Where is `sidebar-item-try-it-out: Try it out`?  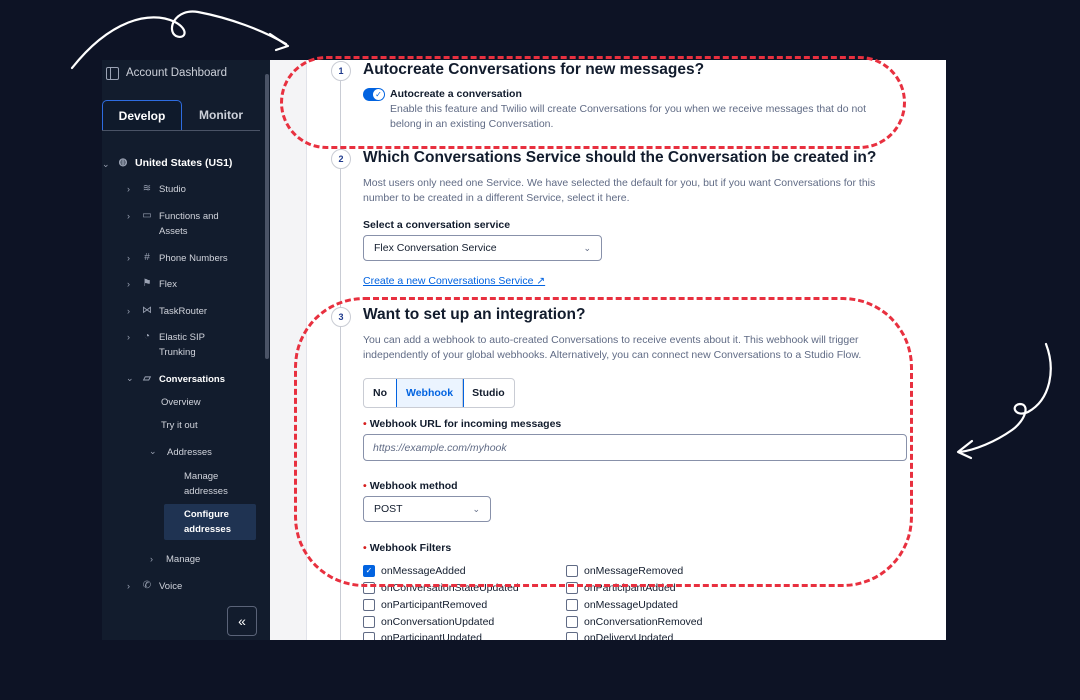
sidebar-item-try-it-out: Try it out is located at coordinates (179, 425).